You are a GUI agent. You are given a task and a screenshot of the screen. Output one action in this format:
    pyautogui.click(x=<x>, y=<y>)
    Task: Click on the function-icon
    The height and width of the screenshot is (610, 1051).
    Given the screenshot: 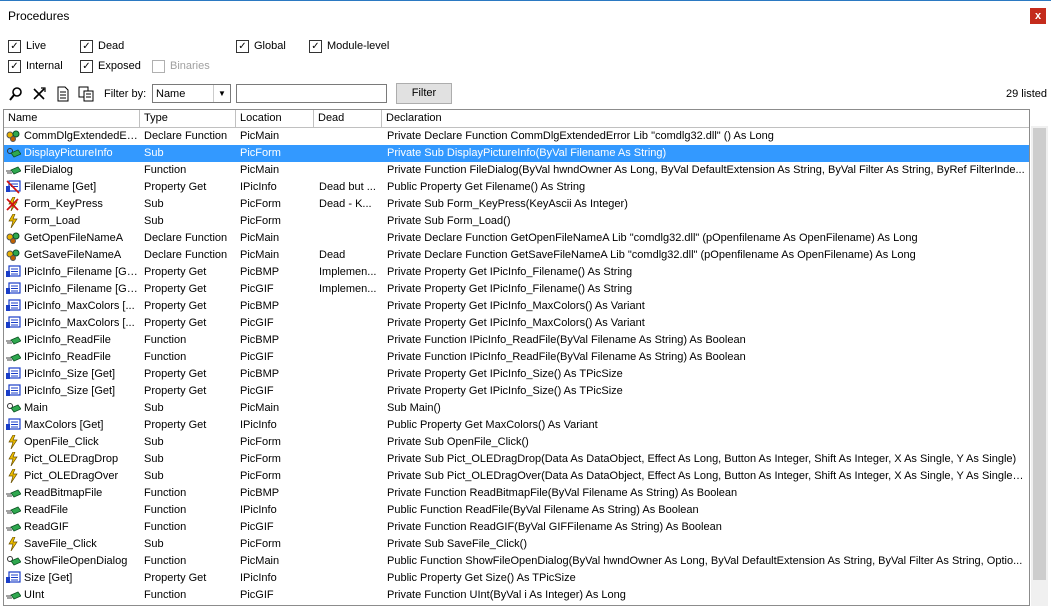 What is the action you would take?
    pyautogui.click(x=14, y=527)
    